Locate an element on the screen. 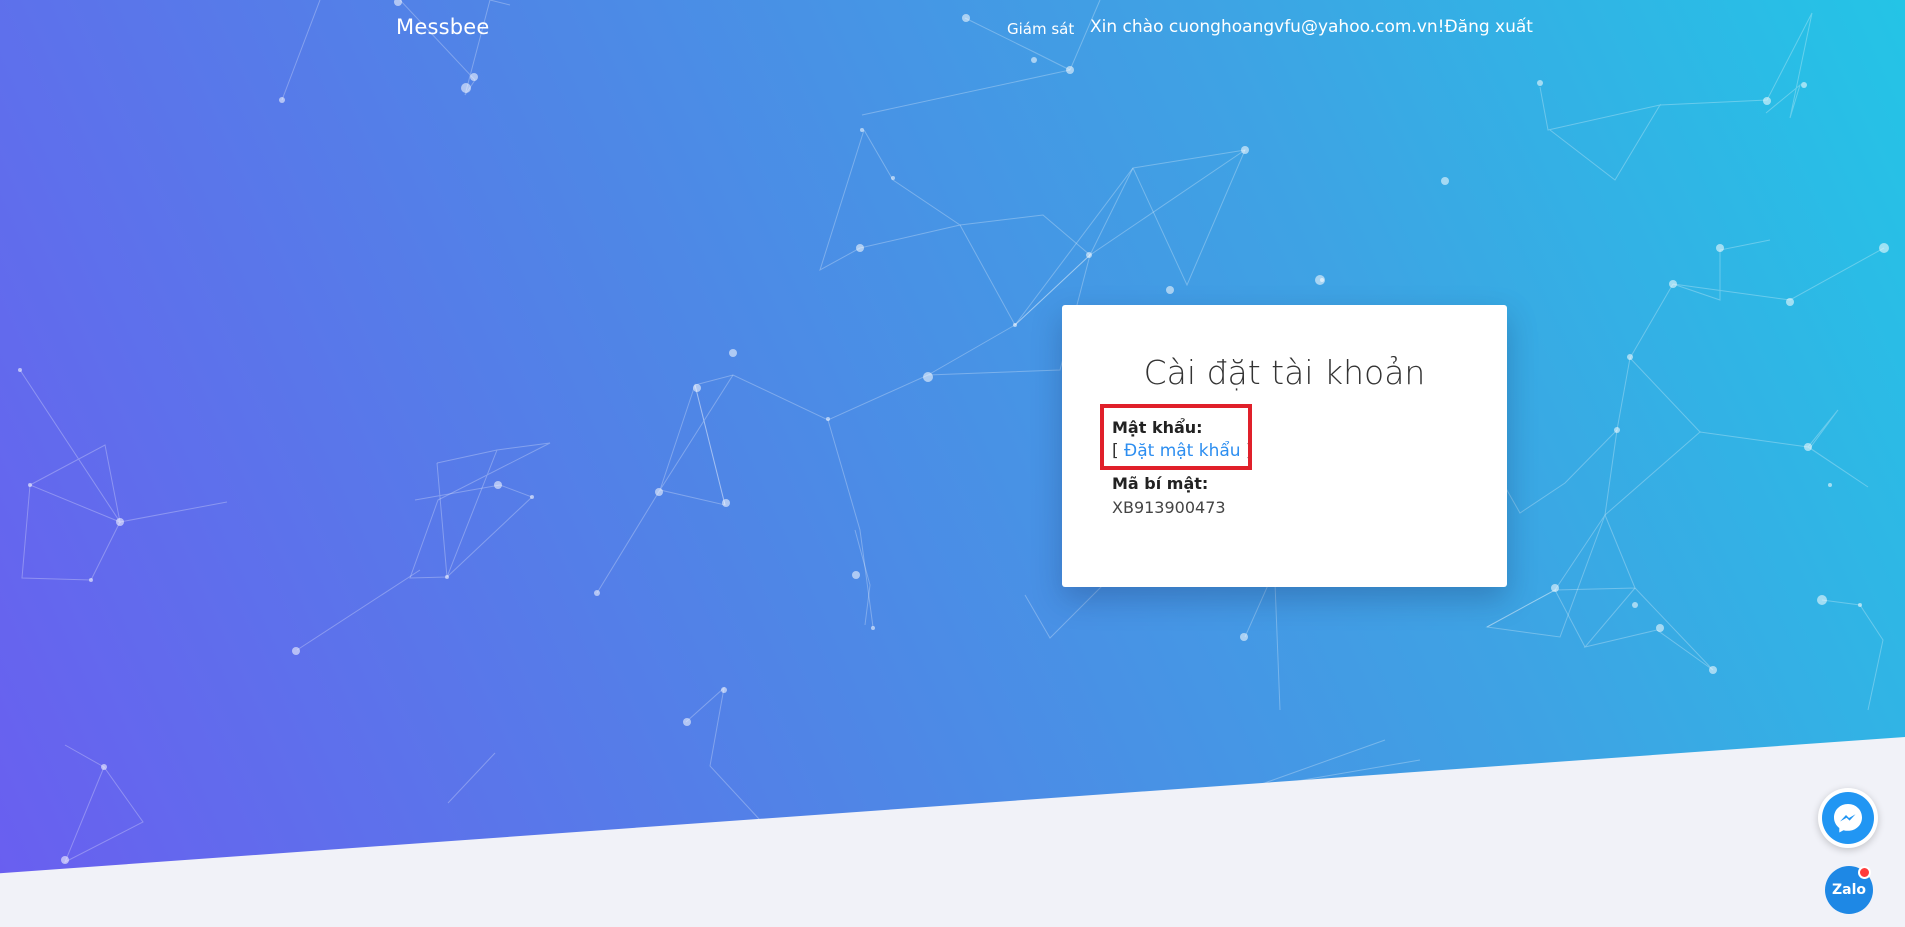 Image resolution: width=1905 pixels, height=927 pixels. secret-code-value: XB913900473 is located at coordinates (1169, 507).